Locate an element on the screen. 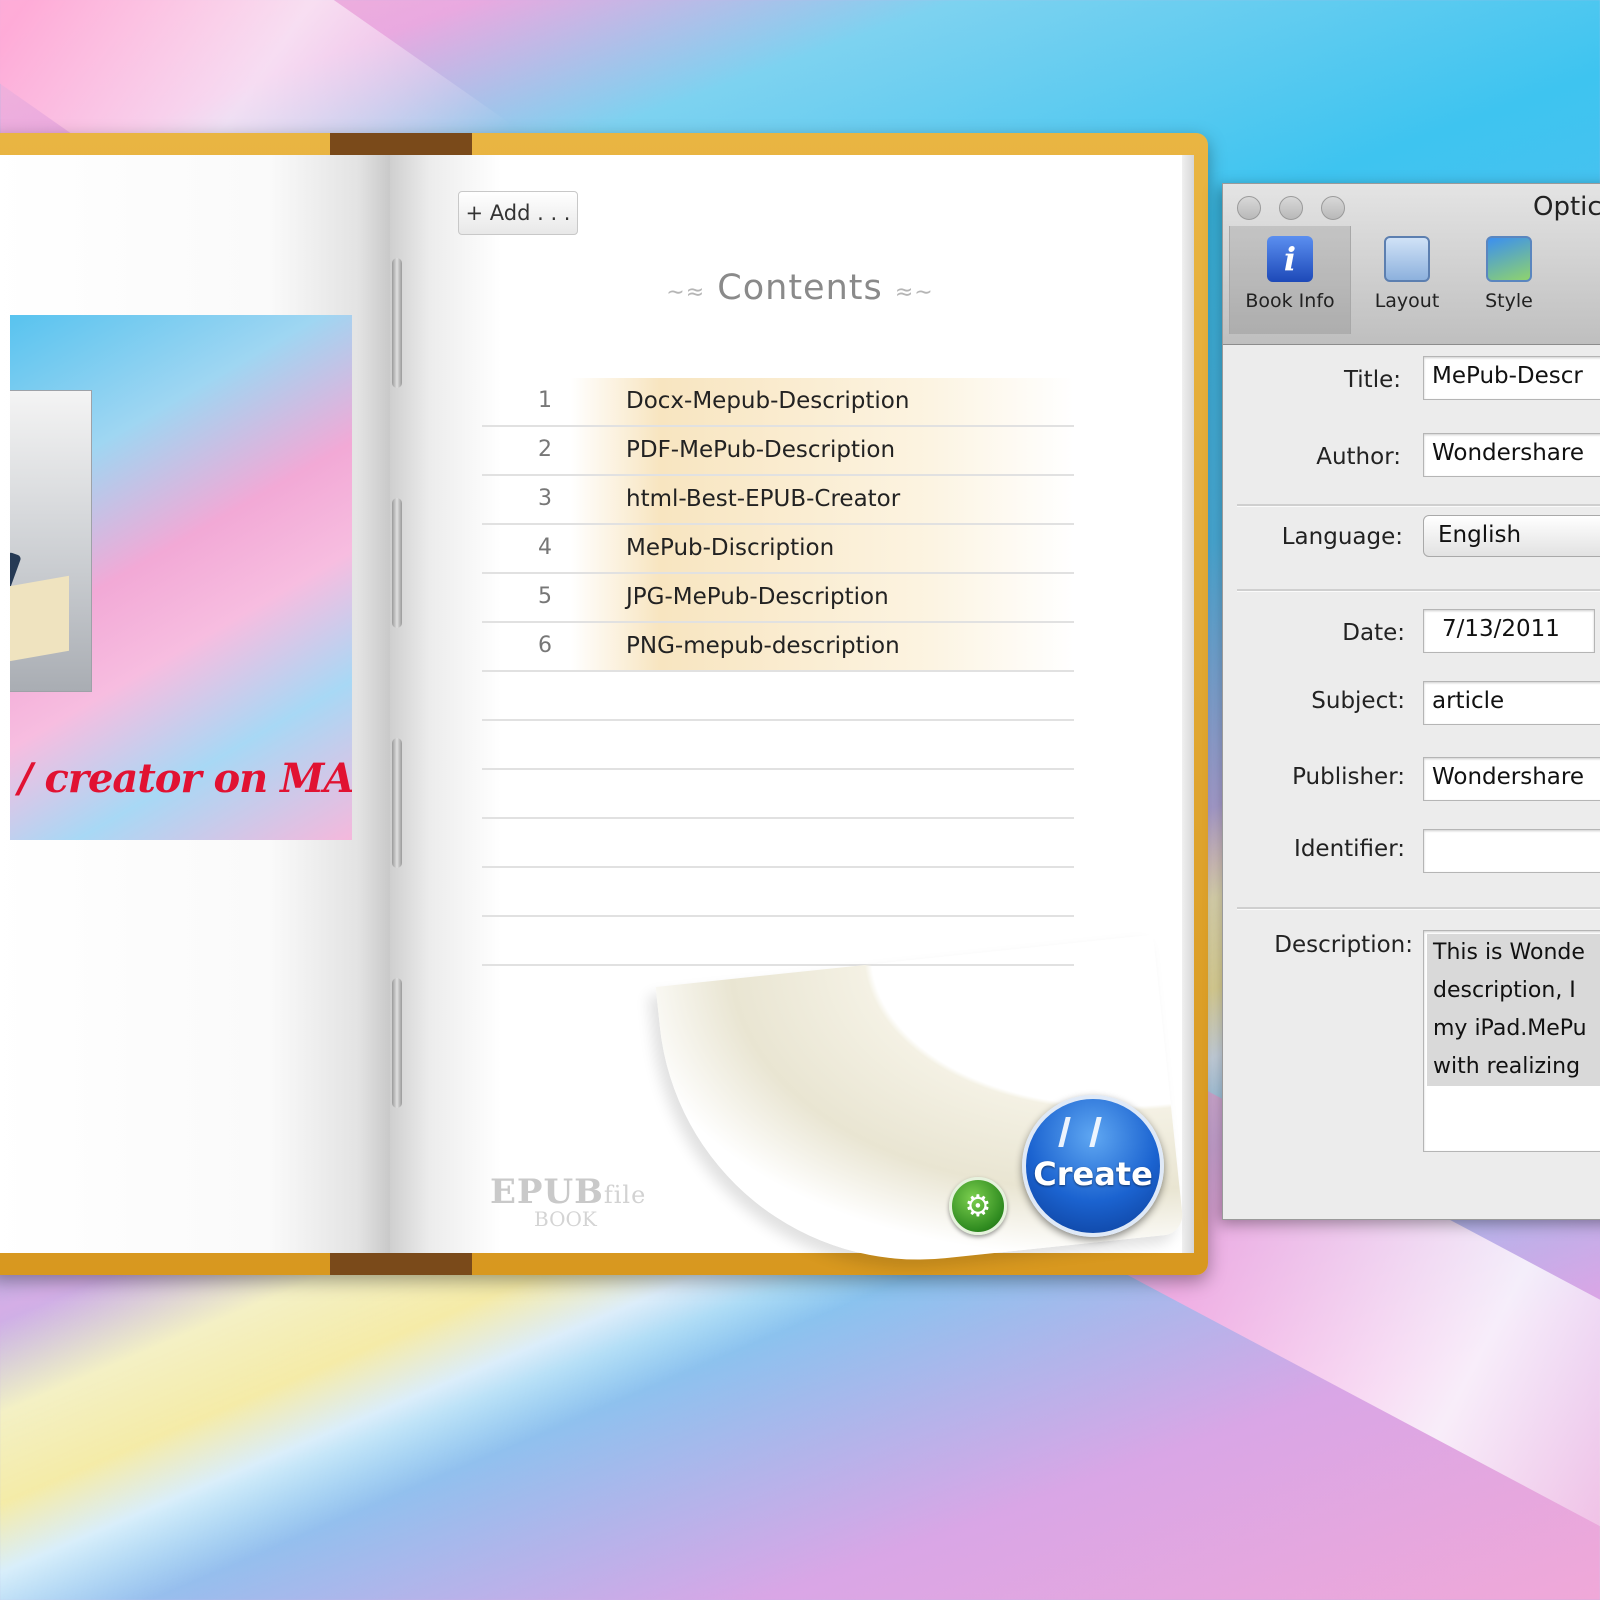 The width and height of the screenshot is (1600, 1600). epub-watermark-logo: EPUBfile is located at coordinates (568, 1192).